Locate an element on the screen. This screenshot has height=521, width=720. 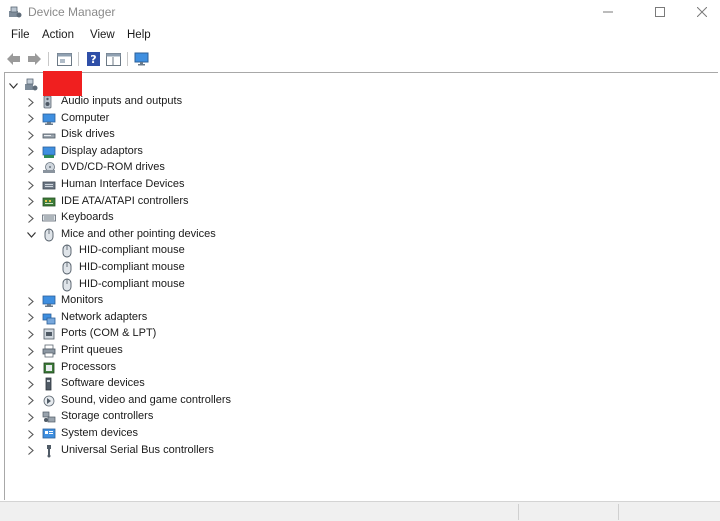
view-button is located at coordinates (113, 59).